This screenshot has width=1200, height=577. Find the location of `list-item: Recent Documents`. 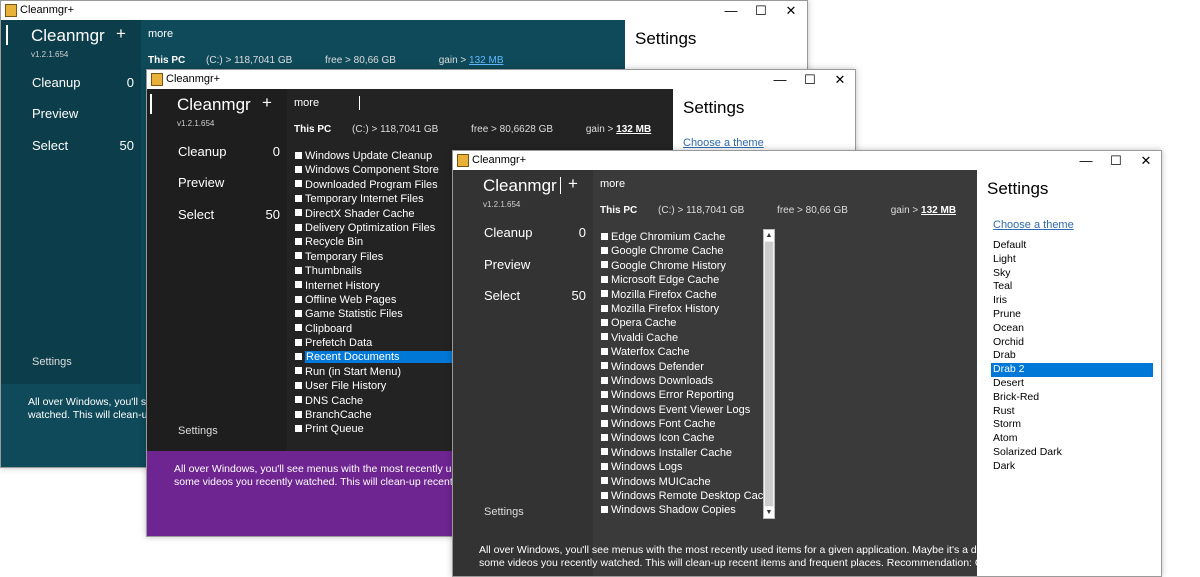

list-item: Recent Documents is located at coordinates (377, 357).